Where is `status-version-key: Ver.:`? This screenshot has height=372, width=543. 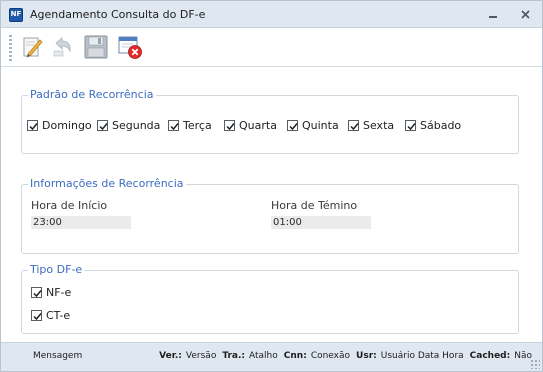 status-version-key: Ver.: is located at coordinates (170, 356).